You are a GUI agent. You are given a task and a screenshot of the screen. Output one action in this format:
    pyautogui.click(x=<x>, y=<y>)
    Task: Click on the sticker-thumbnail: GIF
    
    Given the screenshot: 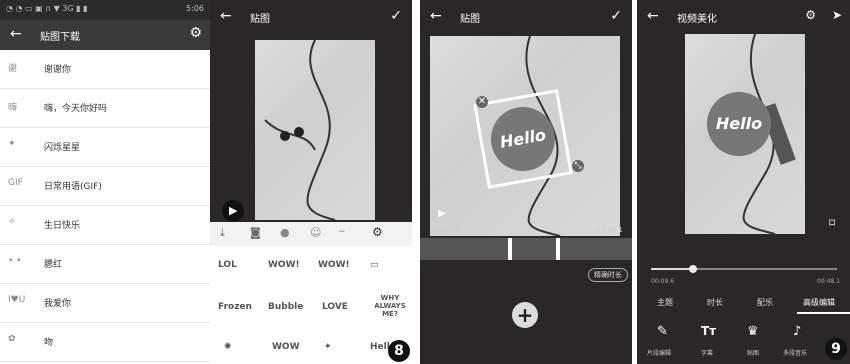 What is the action you would take?
    pyautogui.click(x=15, y=183)
    